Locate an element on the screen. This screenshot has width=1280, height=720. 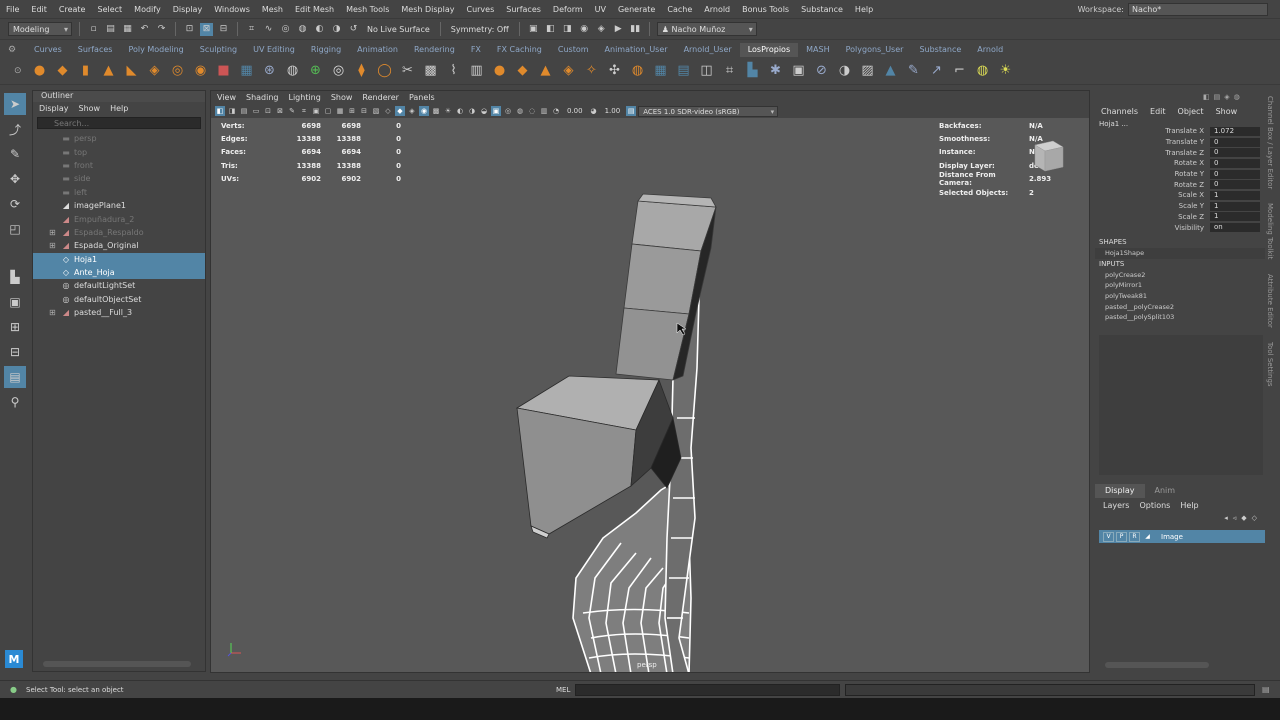
layer-editor-scrollbar is located at coordinates (1157, 665).